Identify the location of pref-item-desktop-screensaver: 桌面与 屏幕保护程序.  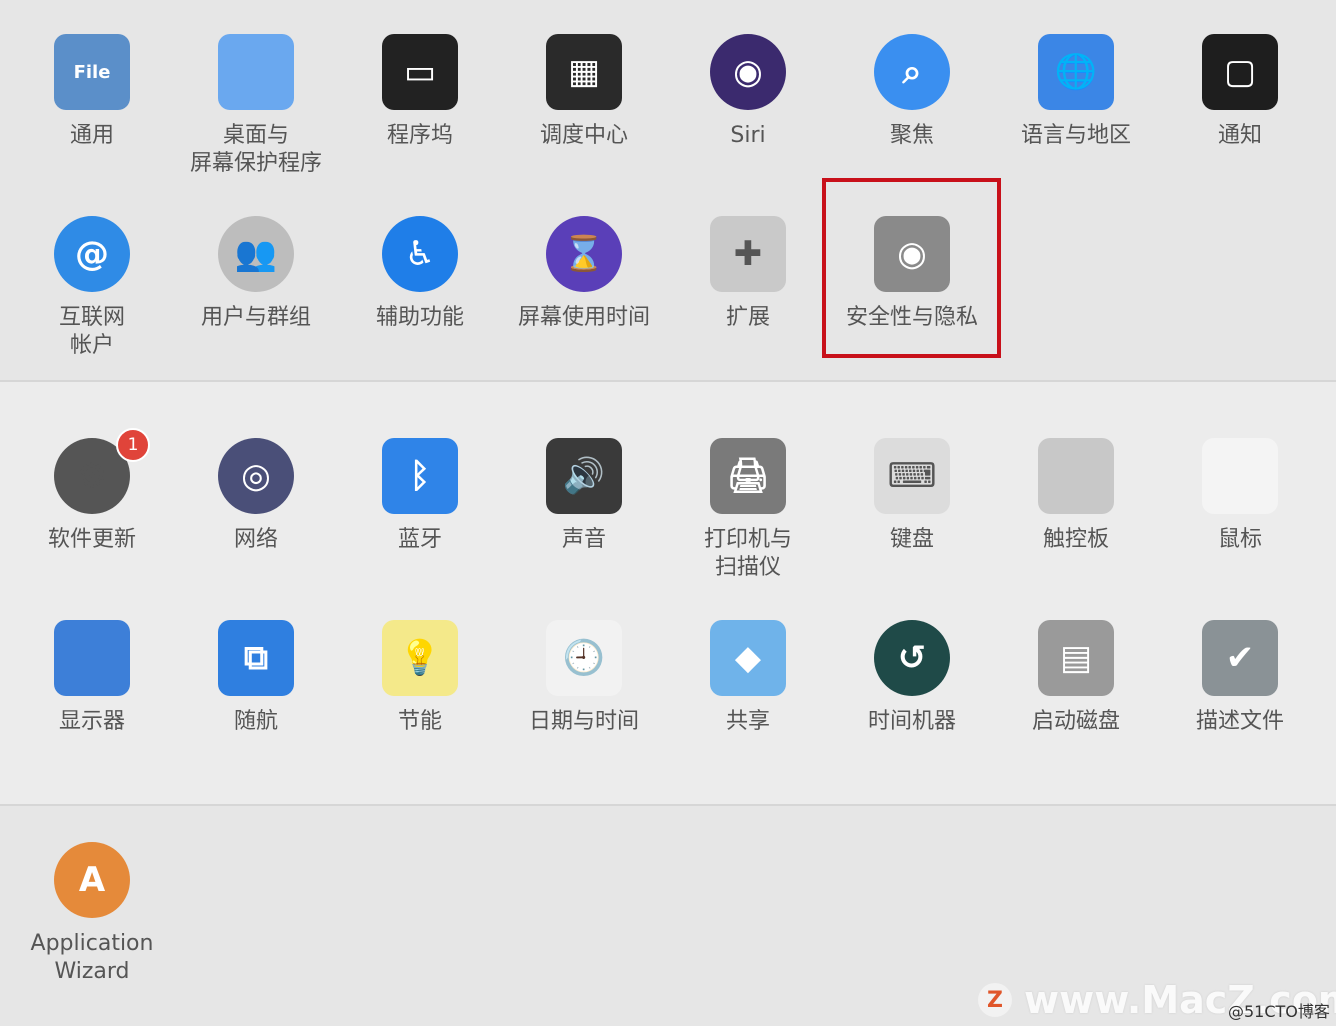
(256, 106).